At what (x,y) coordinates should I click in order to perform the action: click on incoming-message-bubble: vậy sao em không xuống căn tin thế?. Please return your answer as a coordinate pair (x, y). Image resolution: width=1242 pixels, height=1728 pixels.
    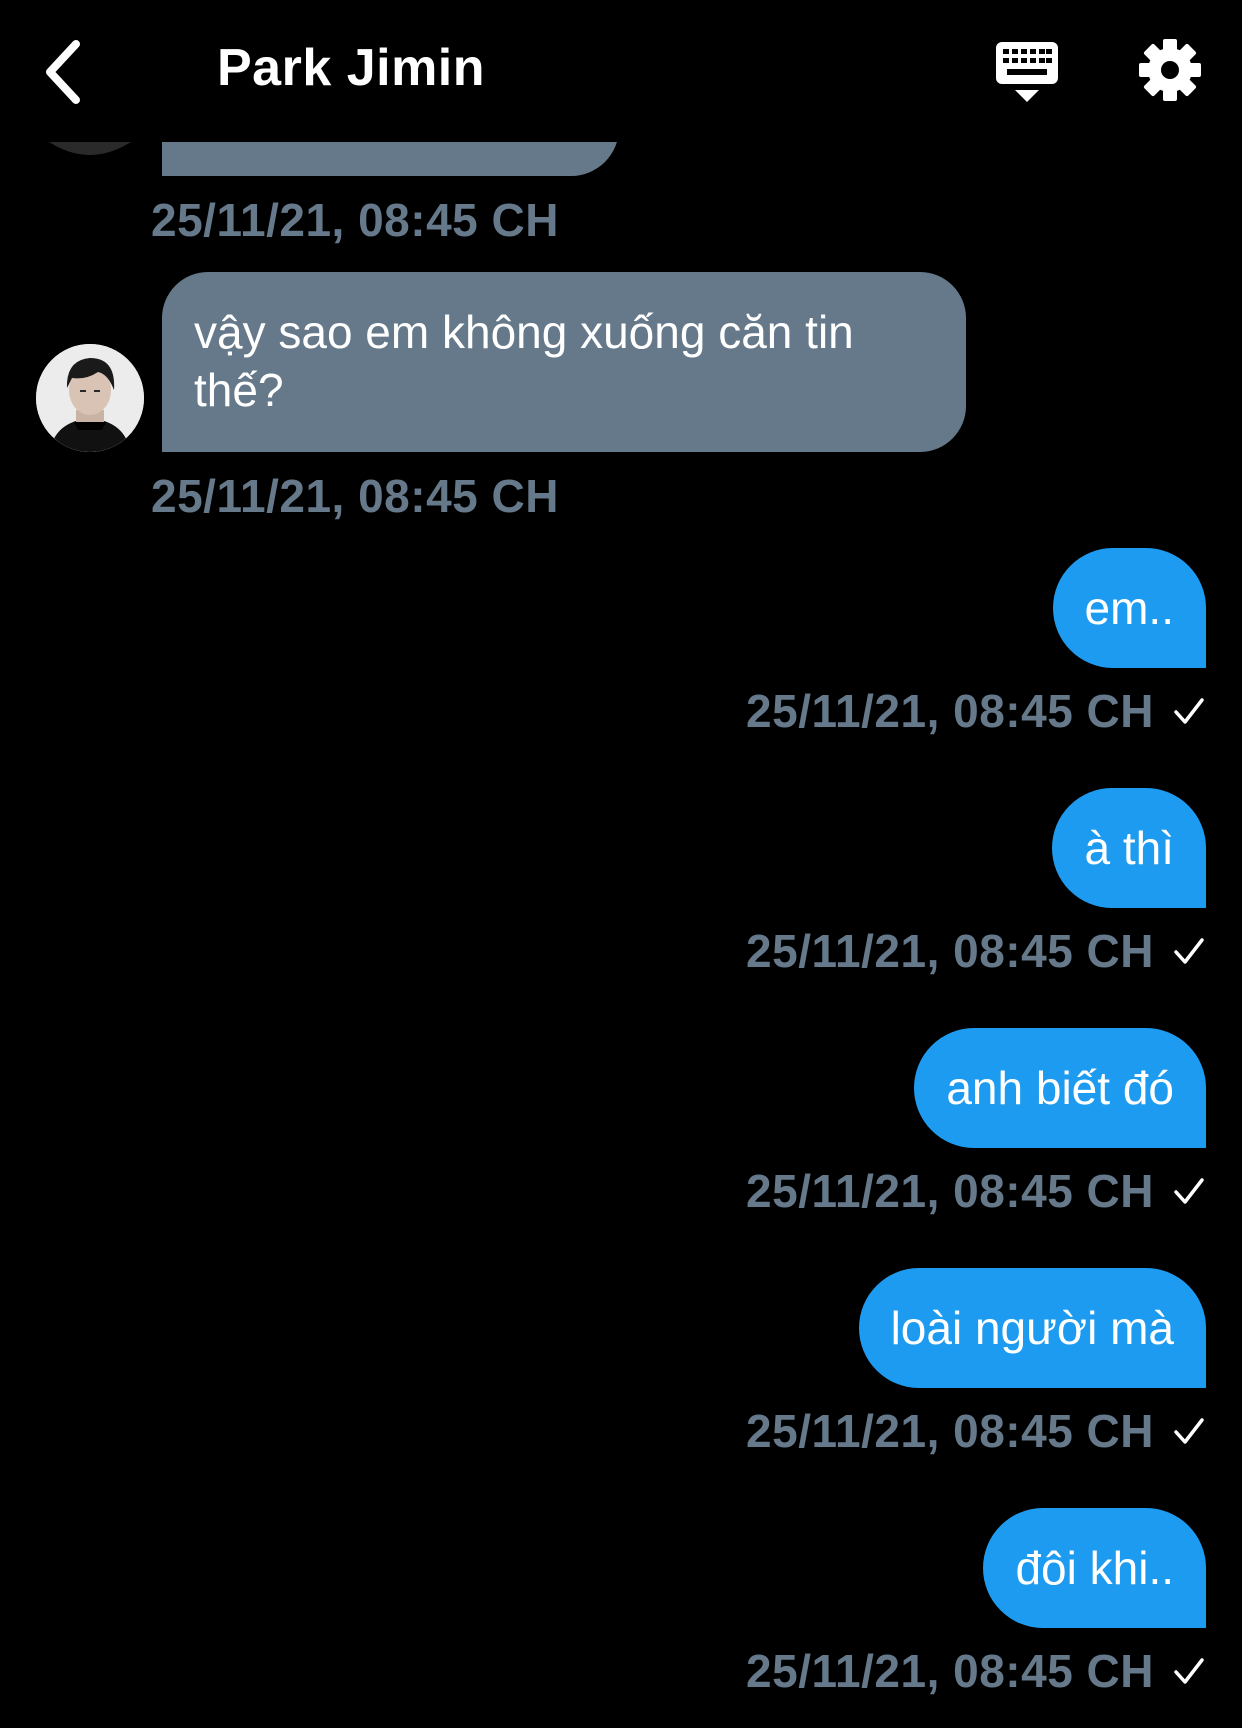
    Looking at the image, I should click on (564, 362).